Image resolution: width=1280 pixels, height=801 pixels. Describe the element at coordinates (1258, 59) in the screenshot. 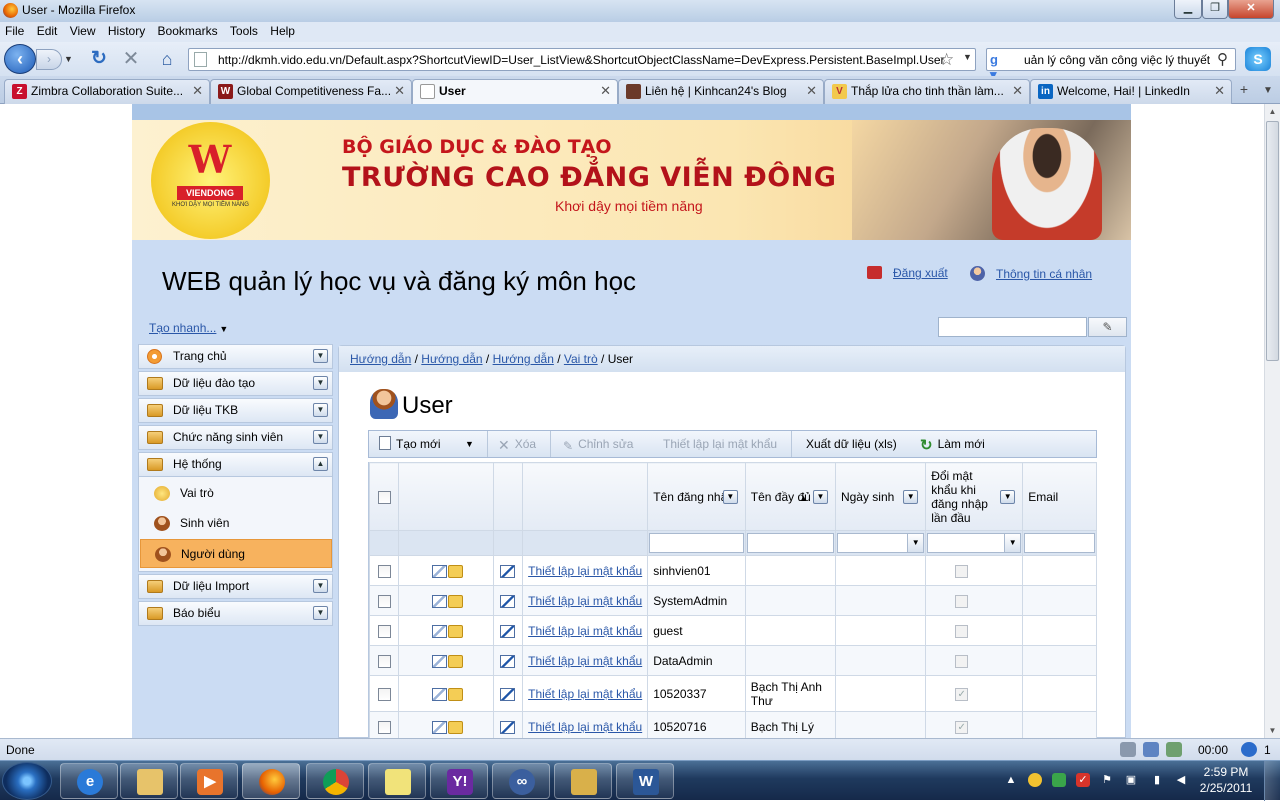

I see `skype-icon: S` at that location.